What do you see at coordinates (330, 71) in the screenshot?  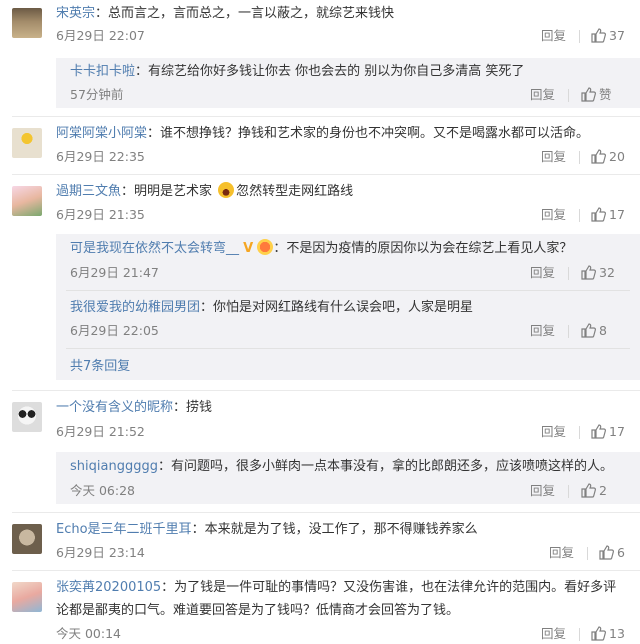 I see `reply-text: ：有综艺给你好多钱让你去 你也会去的 别以为你自己多清高 笑死了` at bounding box center [330, 71].